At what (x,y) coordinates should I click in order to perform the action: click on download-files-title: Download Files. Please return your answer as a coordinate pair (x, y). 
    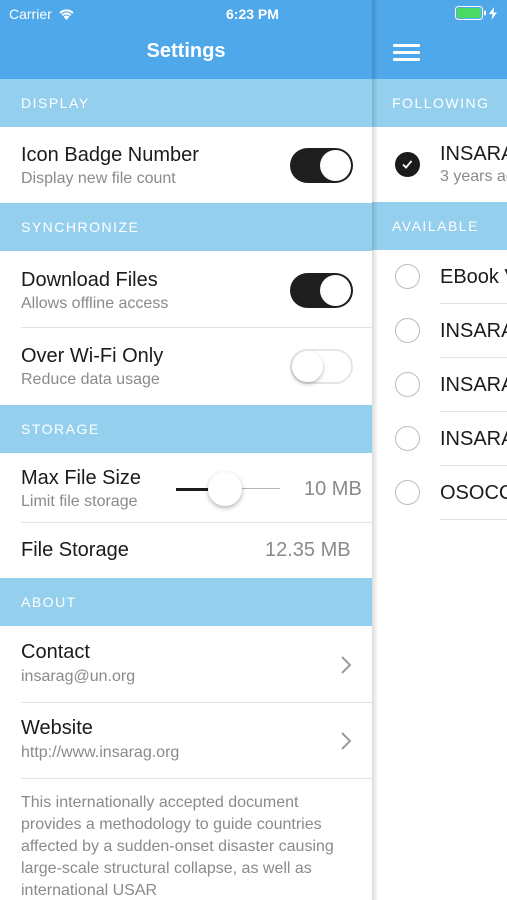
    Looking at the image, I should click on (89, 280).